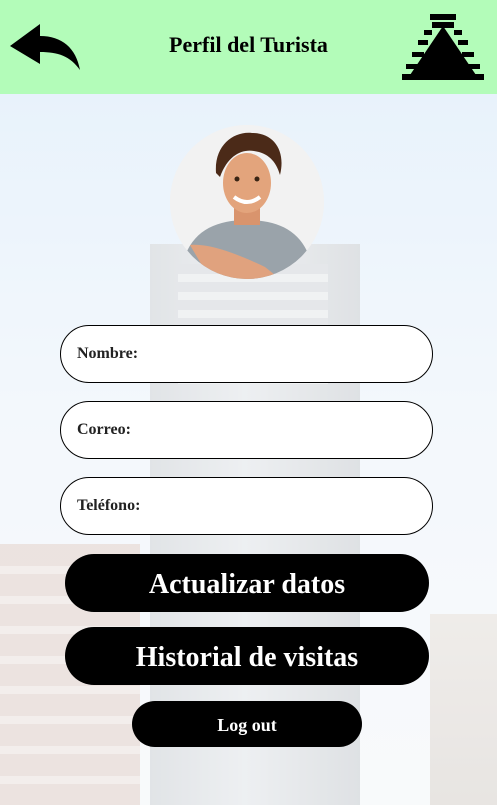 This screenshot has width=497, height=805. What do you see at coordinates (247, 724) in the screenshot?
I see `logout-button: Log out` at bounding box center [247, 724].